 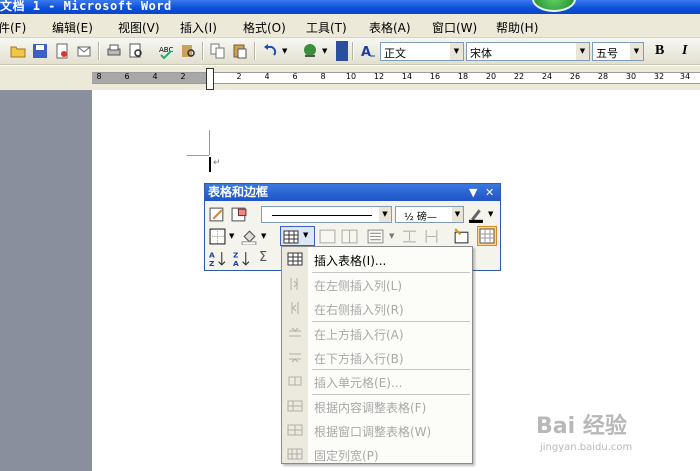 What do you see at coordinates (575, 76) in the screenshot?
I see `ruler-number: 26` at bounding box center [575, 76].